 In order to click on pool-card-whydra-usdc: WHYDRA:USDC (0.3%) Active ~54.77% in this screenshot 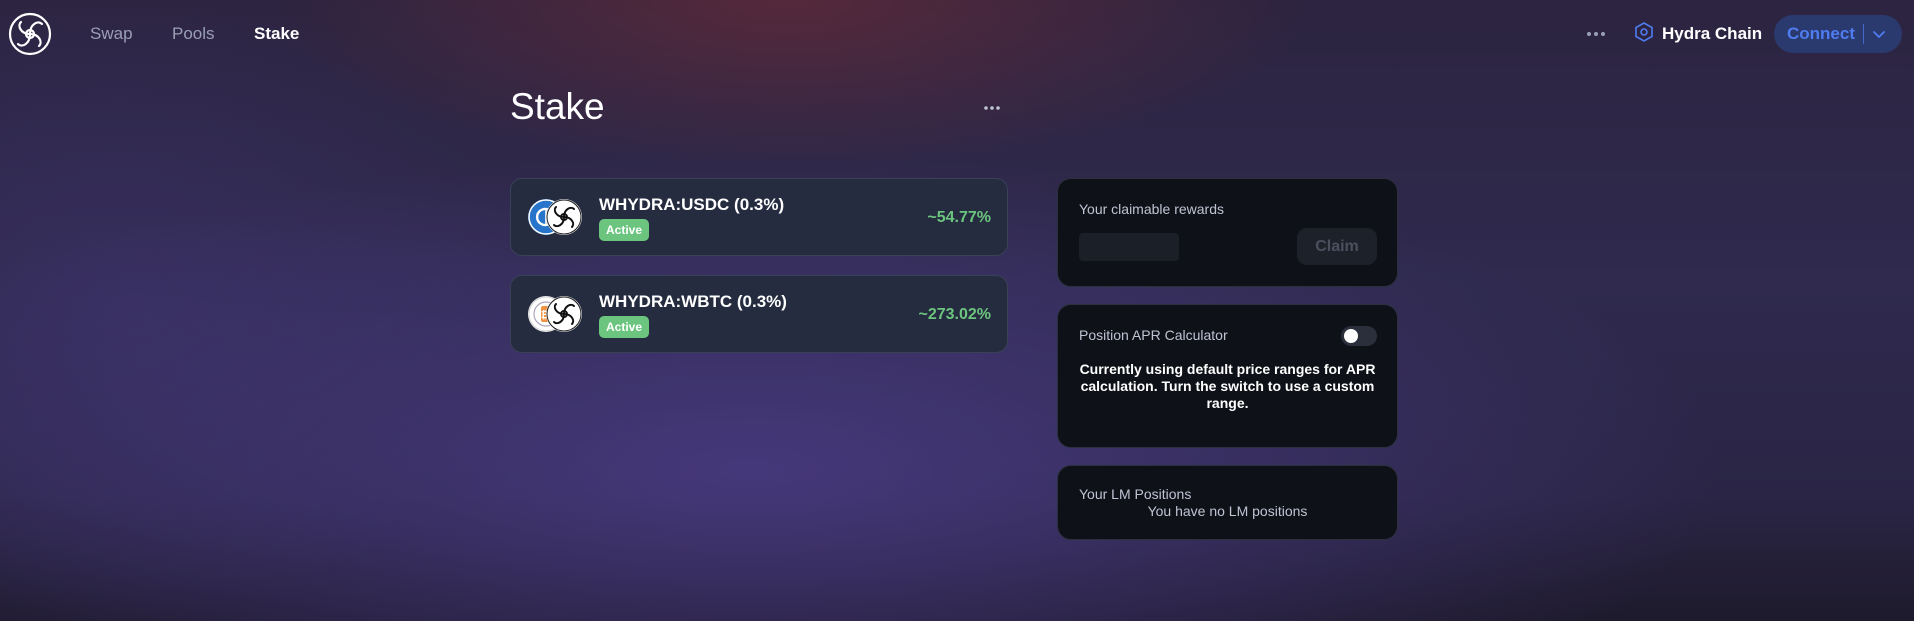, I will do `click(759, 217)`.